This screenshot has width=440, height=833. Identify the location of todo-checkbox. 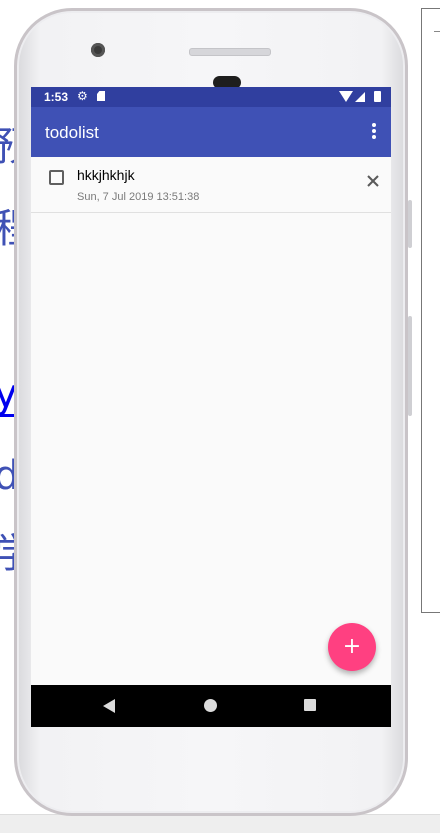
(56, 177).